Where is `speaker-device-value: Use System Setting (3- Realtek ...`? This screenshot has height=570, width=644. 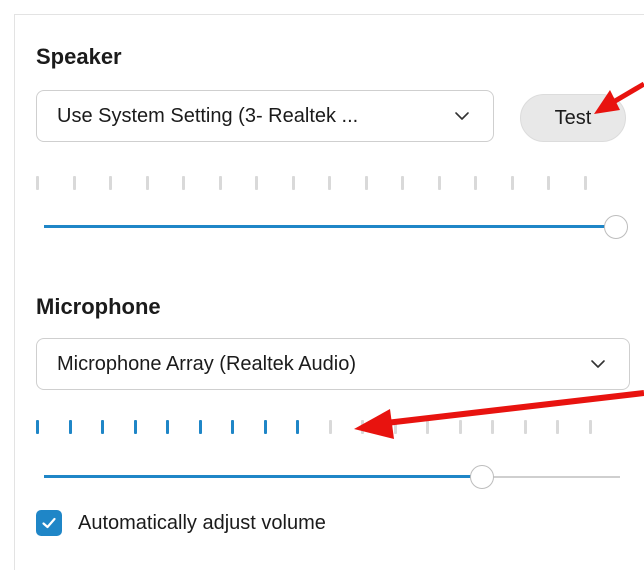 speaker-device-value: Use System Setting (3- Realtek ... is located at coordinates (208, 115).